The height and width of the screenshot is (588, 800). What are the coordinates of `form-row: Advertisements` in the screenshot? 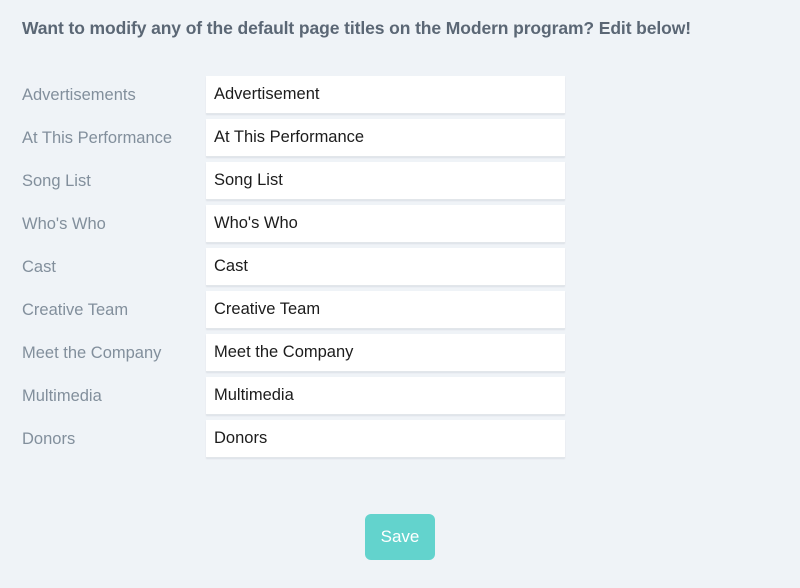 It's located at (400, 95).